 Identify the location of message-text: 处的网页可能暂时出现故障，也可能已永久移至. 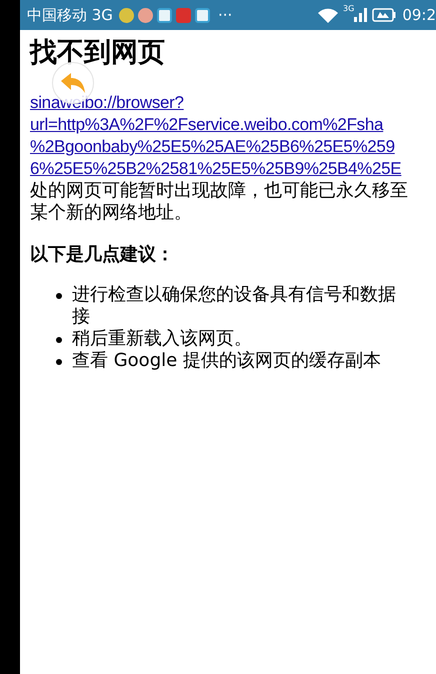
(219, 191).